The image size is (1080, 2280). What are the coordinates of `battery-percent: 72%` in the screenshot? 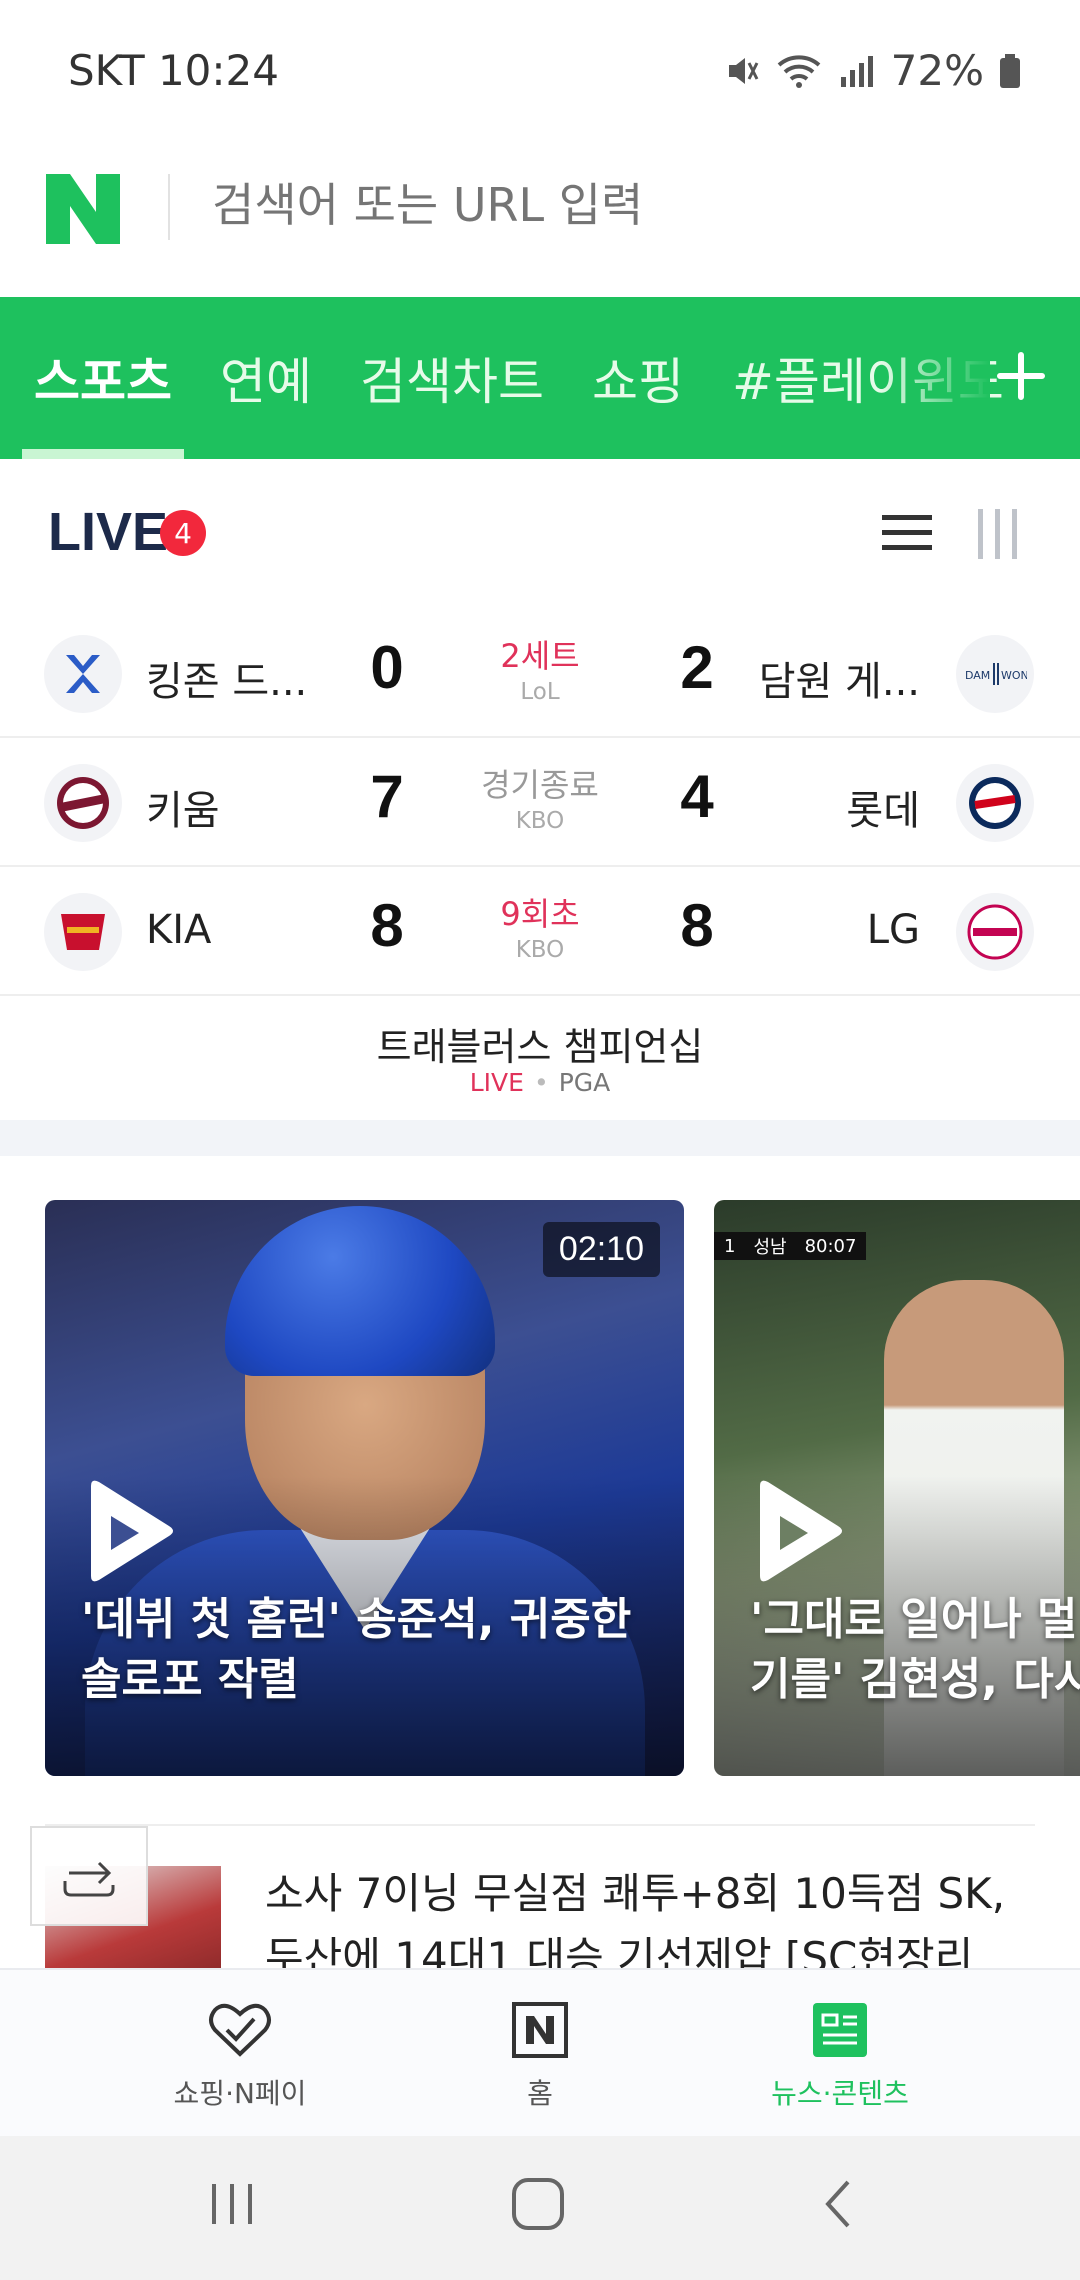 It's located at (937, 70).